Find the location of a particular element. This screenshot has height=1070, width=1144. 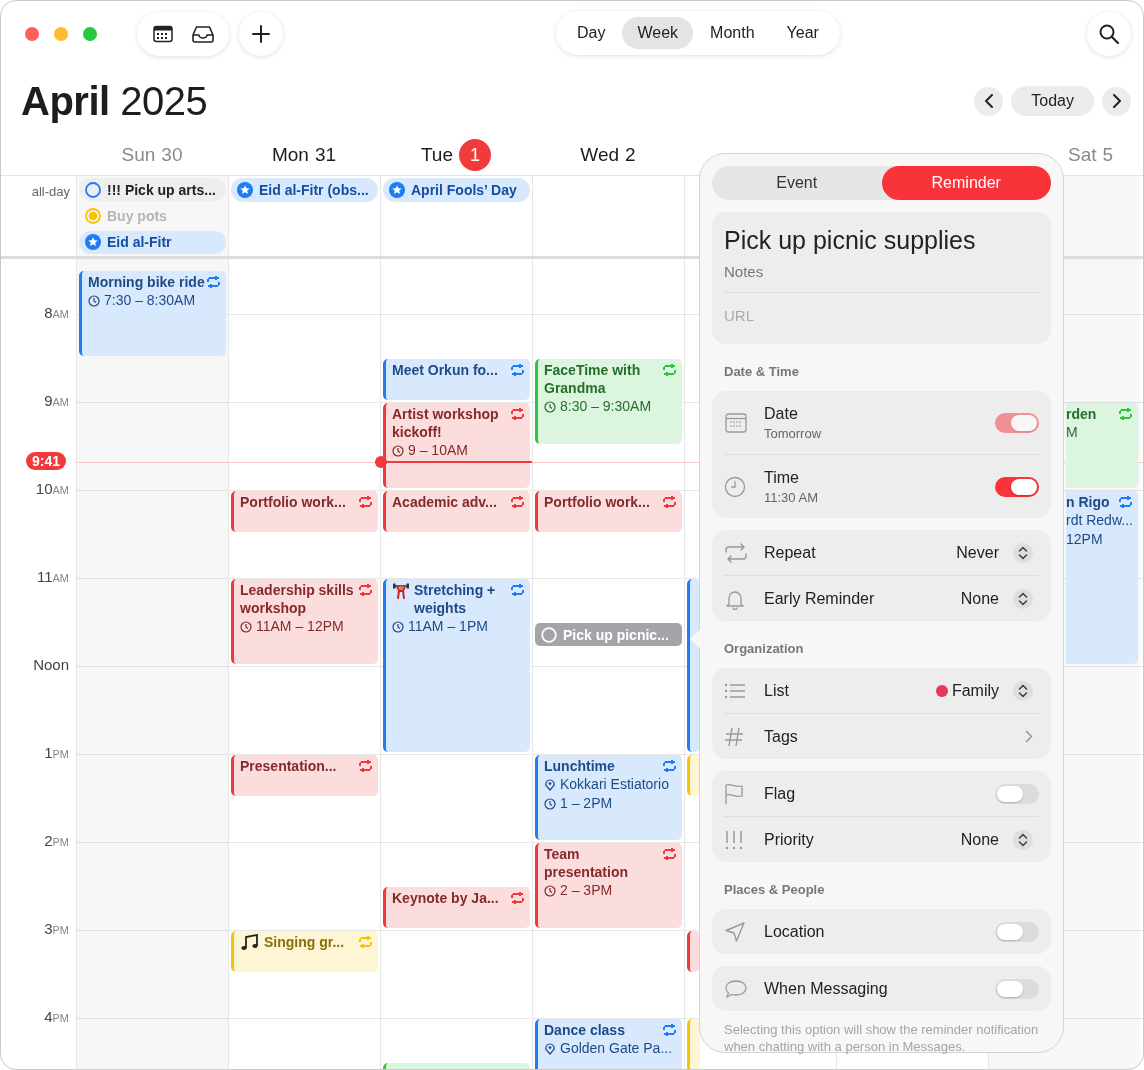

close-button is located at coordinates (32, 34).